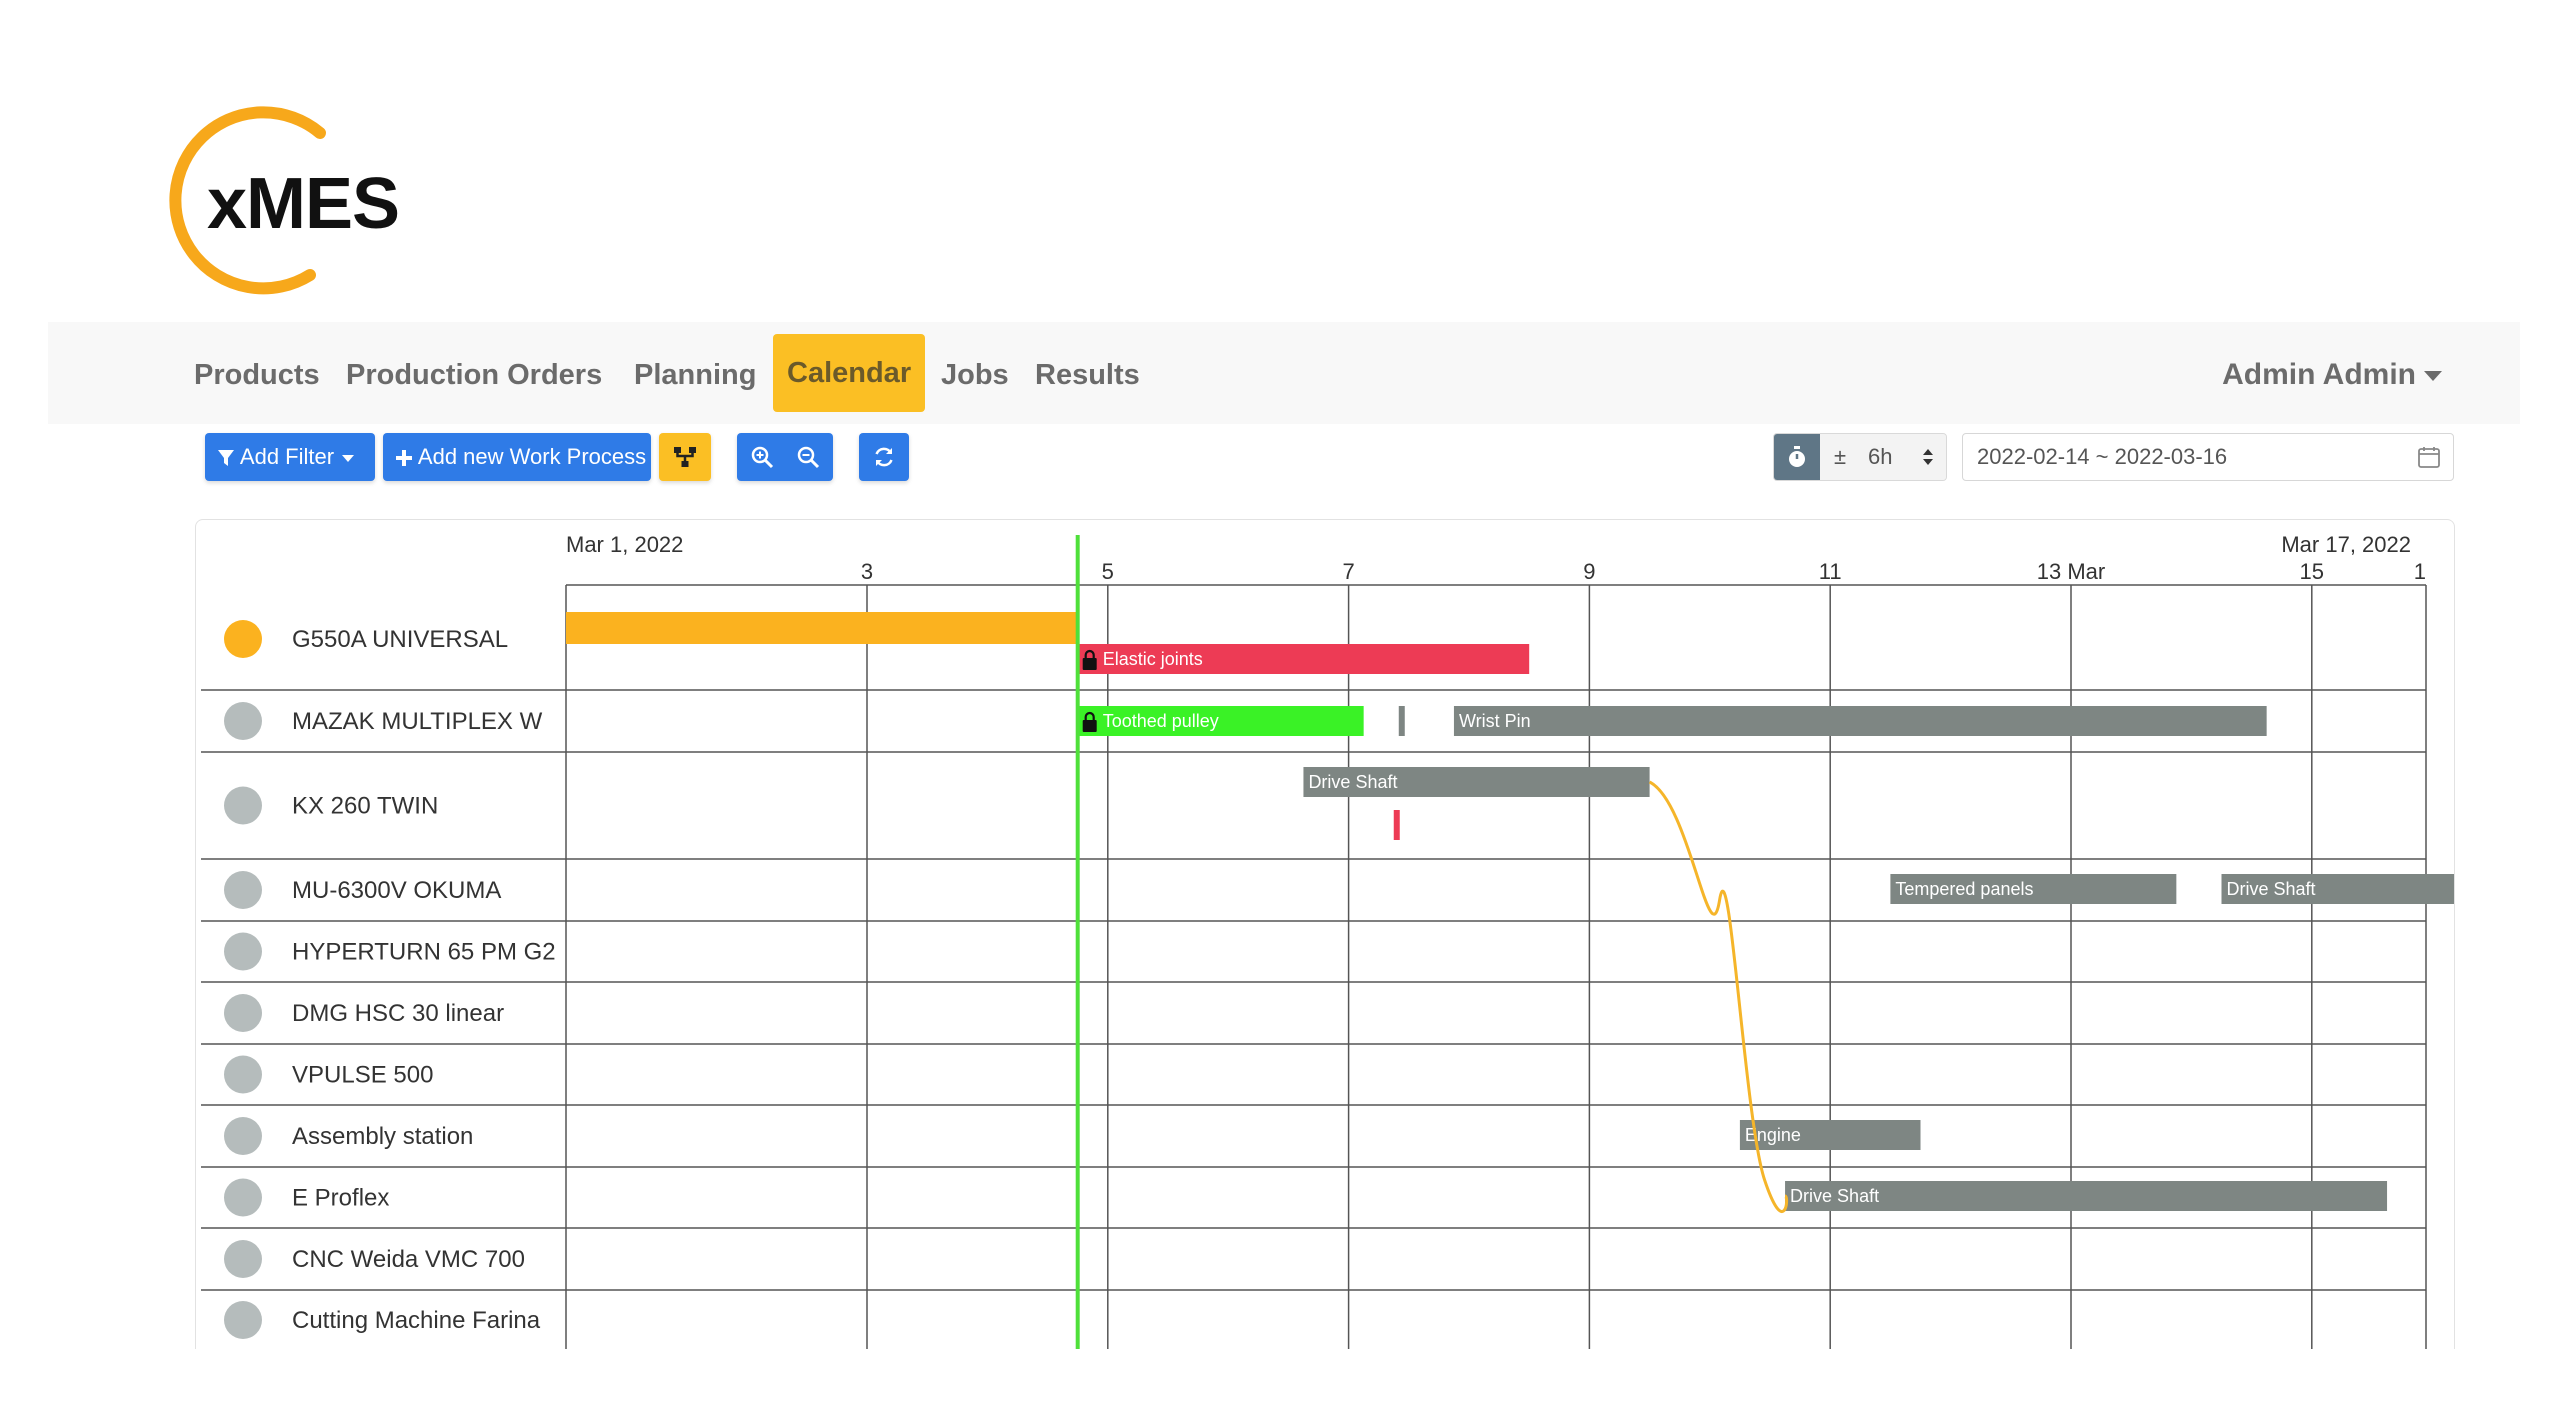 Image resolution: width=2560 pixels, height=1422 pixels. What do you see at coordinates (1108, 571) in the screenshot?
I see `tick-label: 5` at bounding box center [1108, 571].